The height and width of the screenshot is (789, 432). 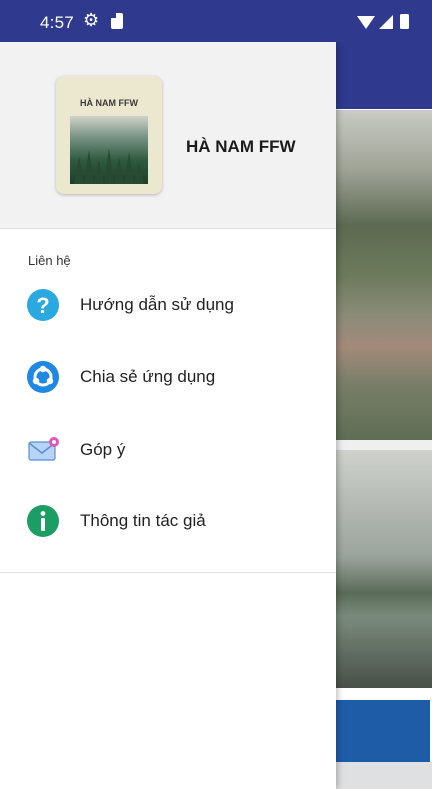 I want to click on status-icons, so click(x=385, y=22).